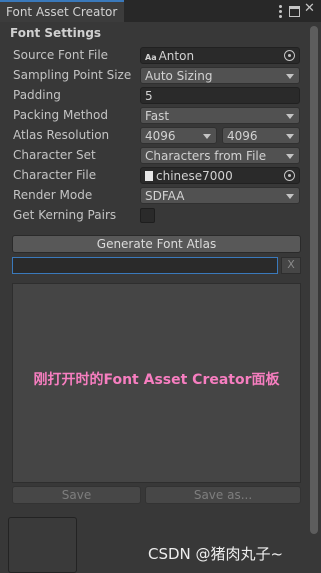 This screenshot has height=573, width=321. I want to click on packing-method-value: Fast, so click(157, 116).